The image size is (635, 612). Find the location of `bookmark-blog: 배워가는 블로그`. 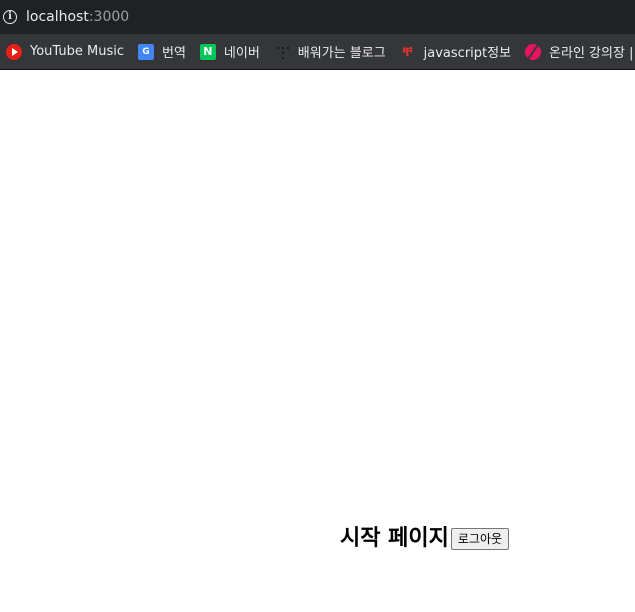

bookmark-blog: 배워가는 블로그 is located at coordinates (331, 52).